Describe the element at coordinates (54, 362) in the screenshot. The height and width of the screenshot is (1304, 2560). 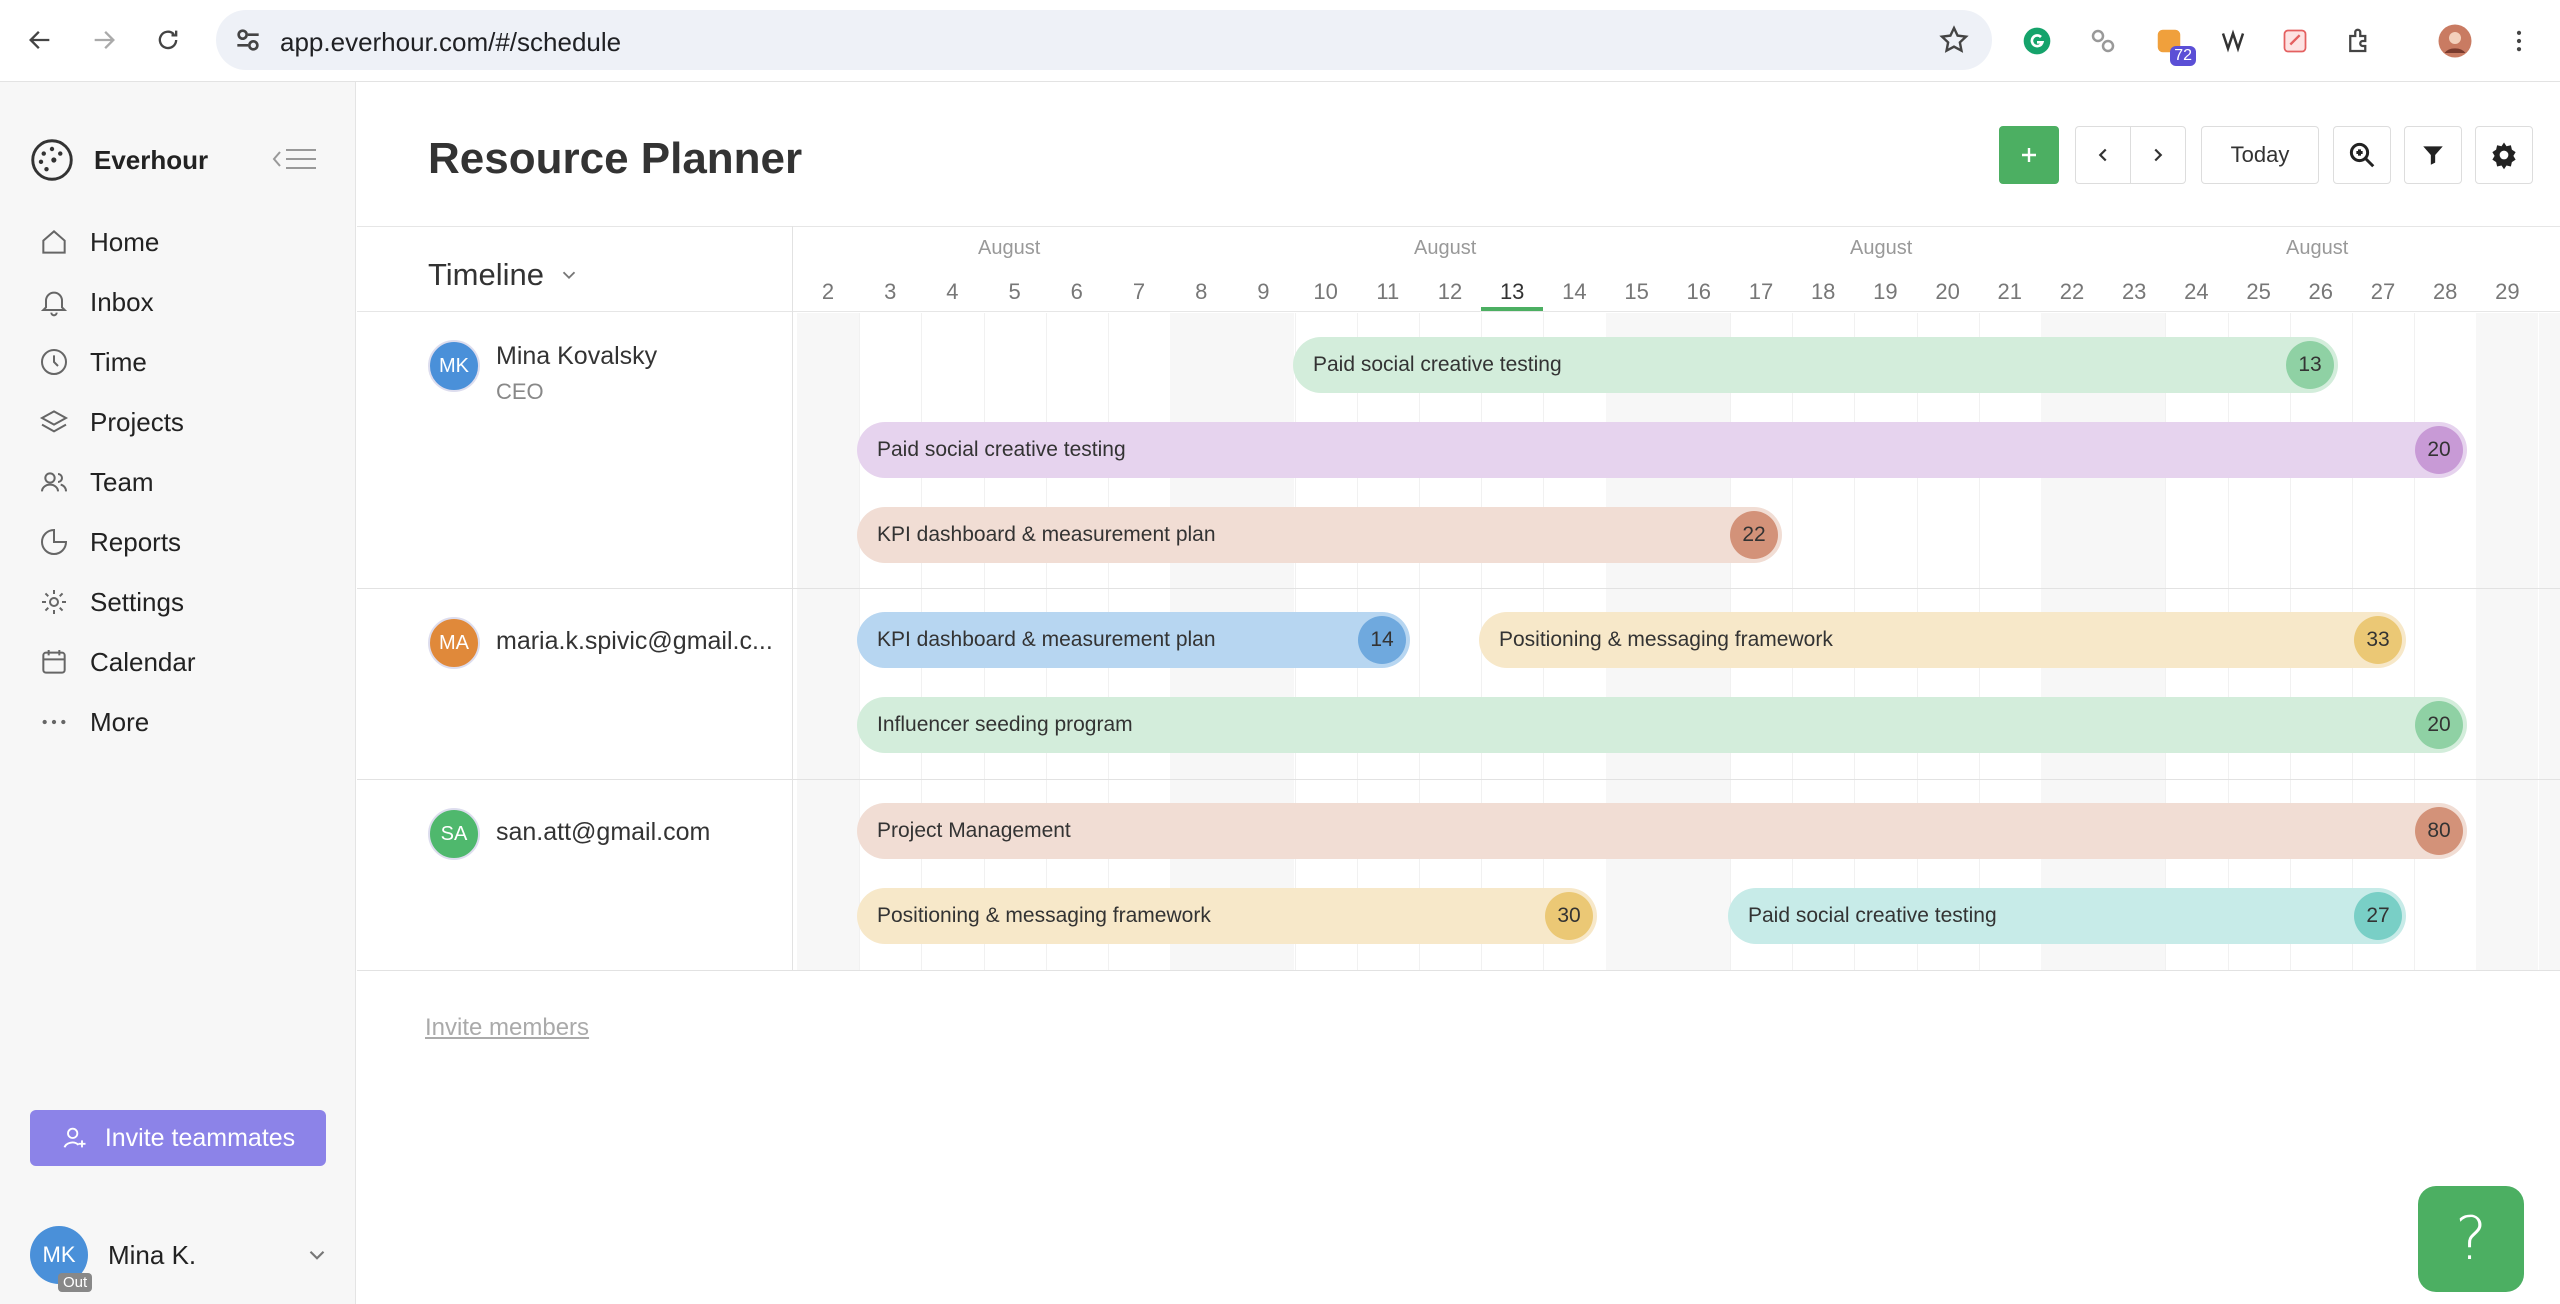
I see `clock-icon` at that location.